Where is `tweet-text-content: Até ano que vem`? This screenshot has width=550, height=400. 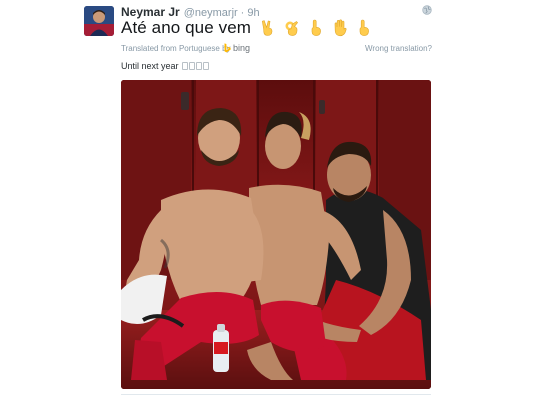
tweet-text-content: Até ano que vem is located at coordinates (186, 27).